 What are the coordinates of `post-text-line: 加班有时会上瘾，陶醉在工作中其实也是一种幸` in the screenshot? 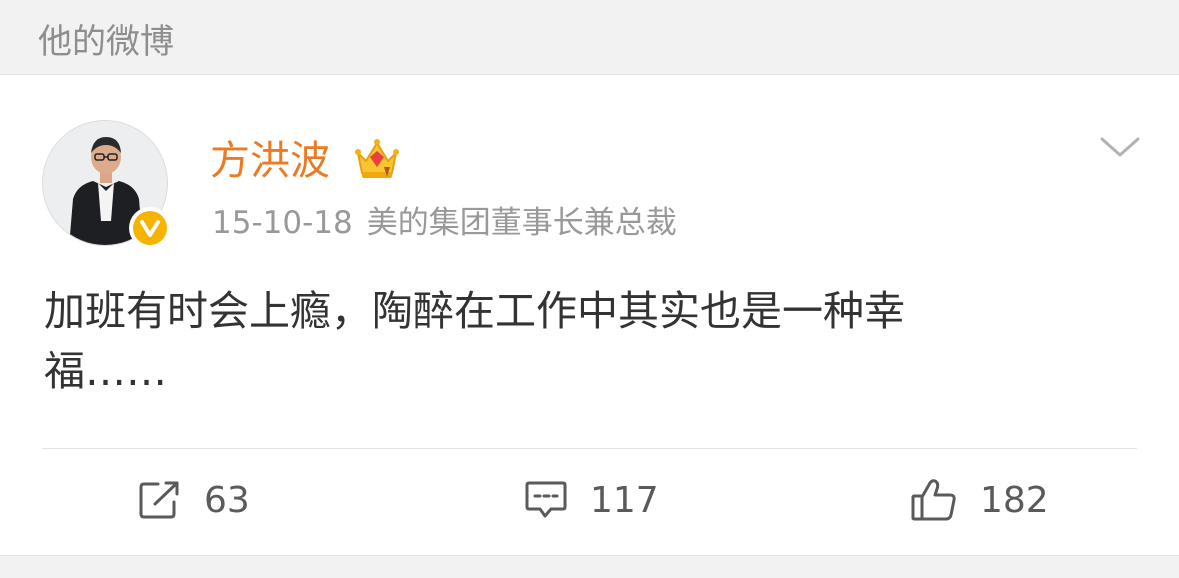 It's located at (474, 311).